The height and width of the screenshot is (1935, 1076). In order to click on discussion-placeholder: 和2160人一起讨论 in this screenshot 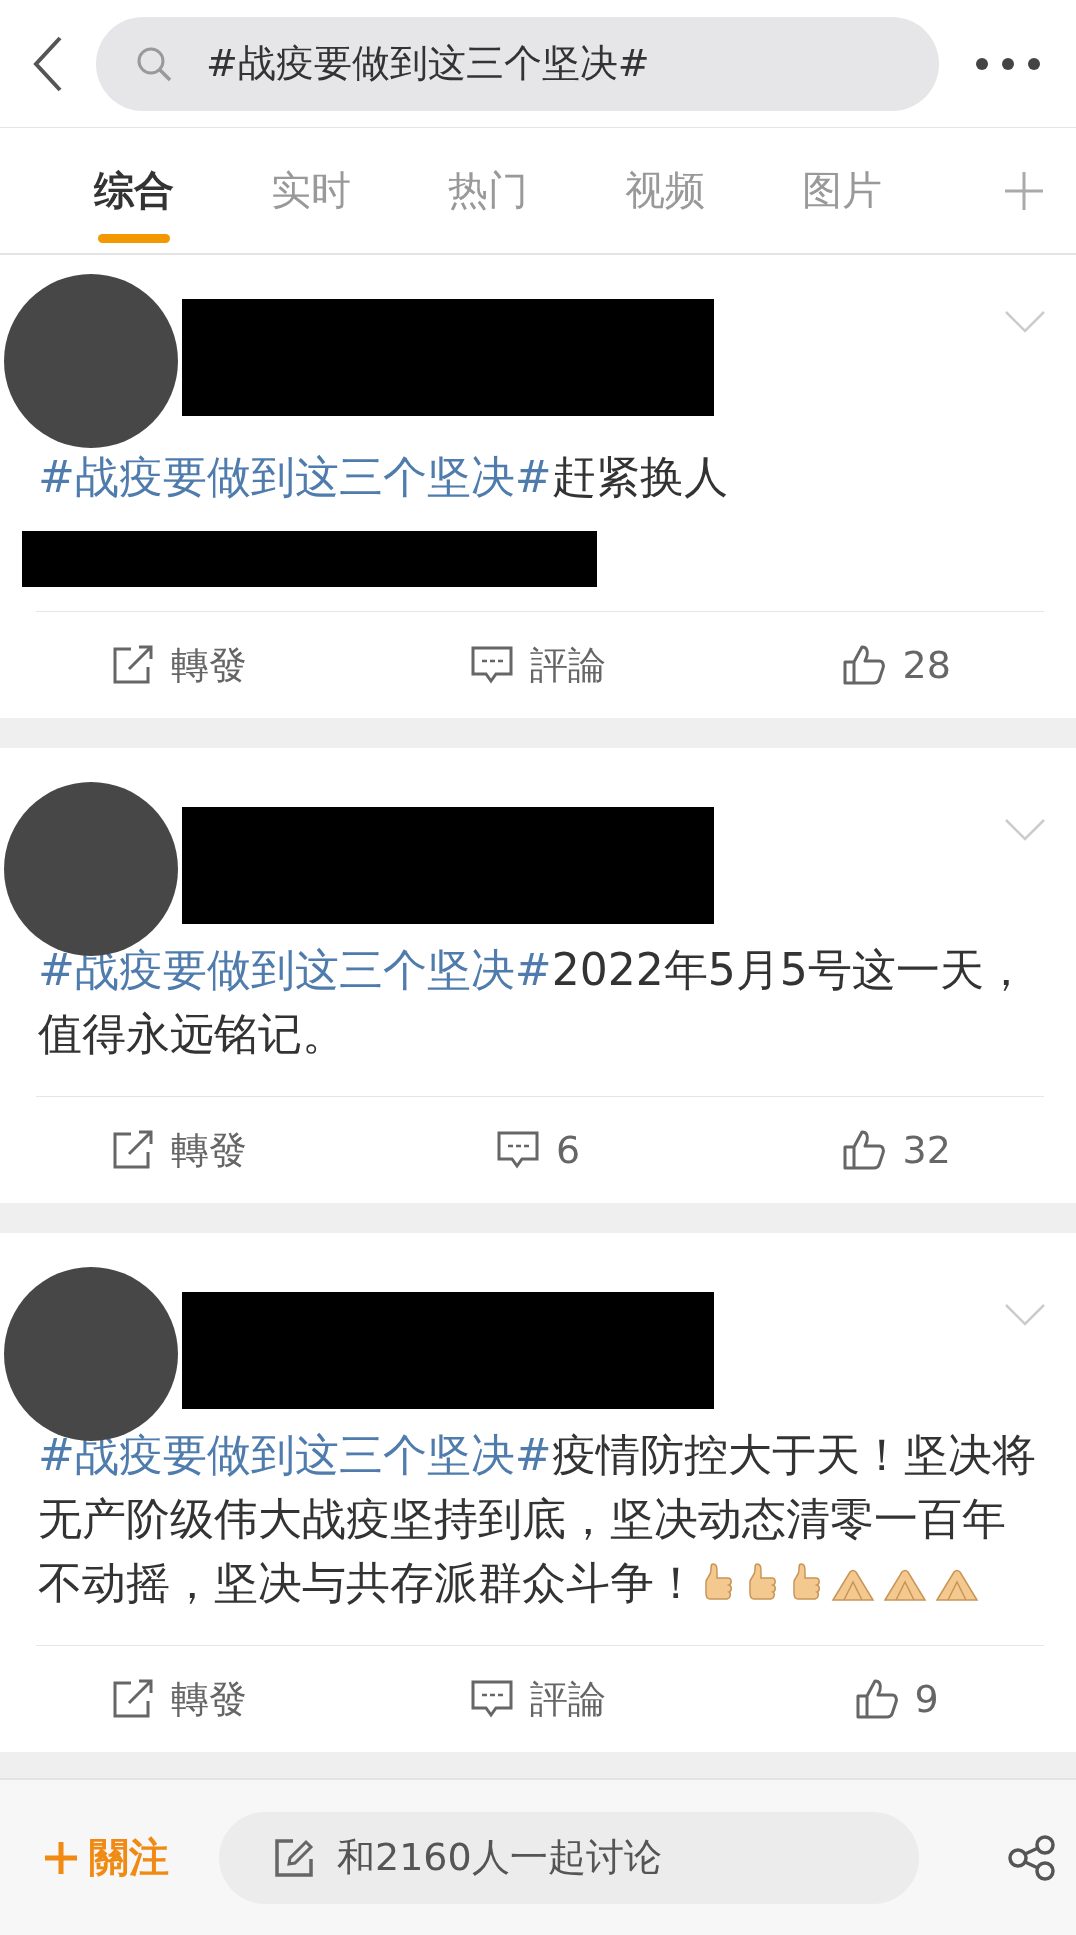, I will do `click(499, 1857)`.